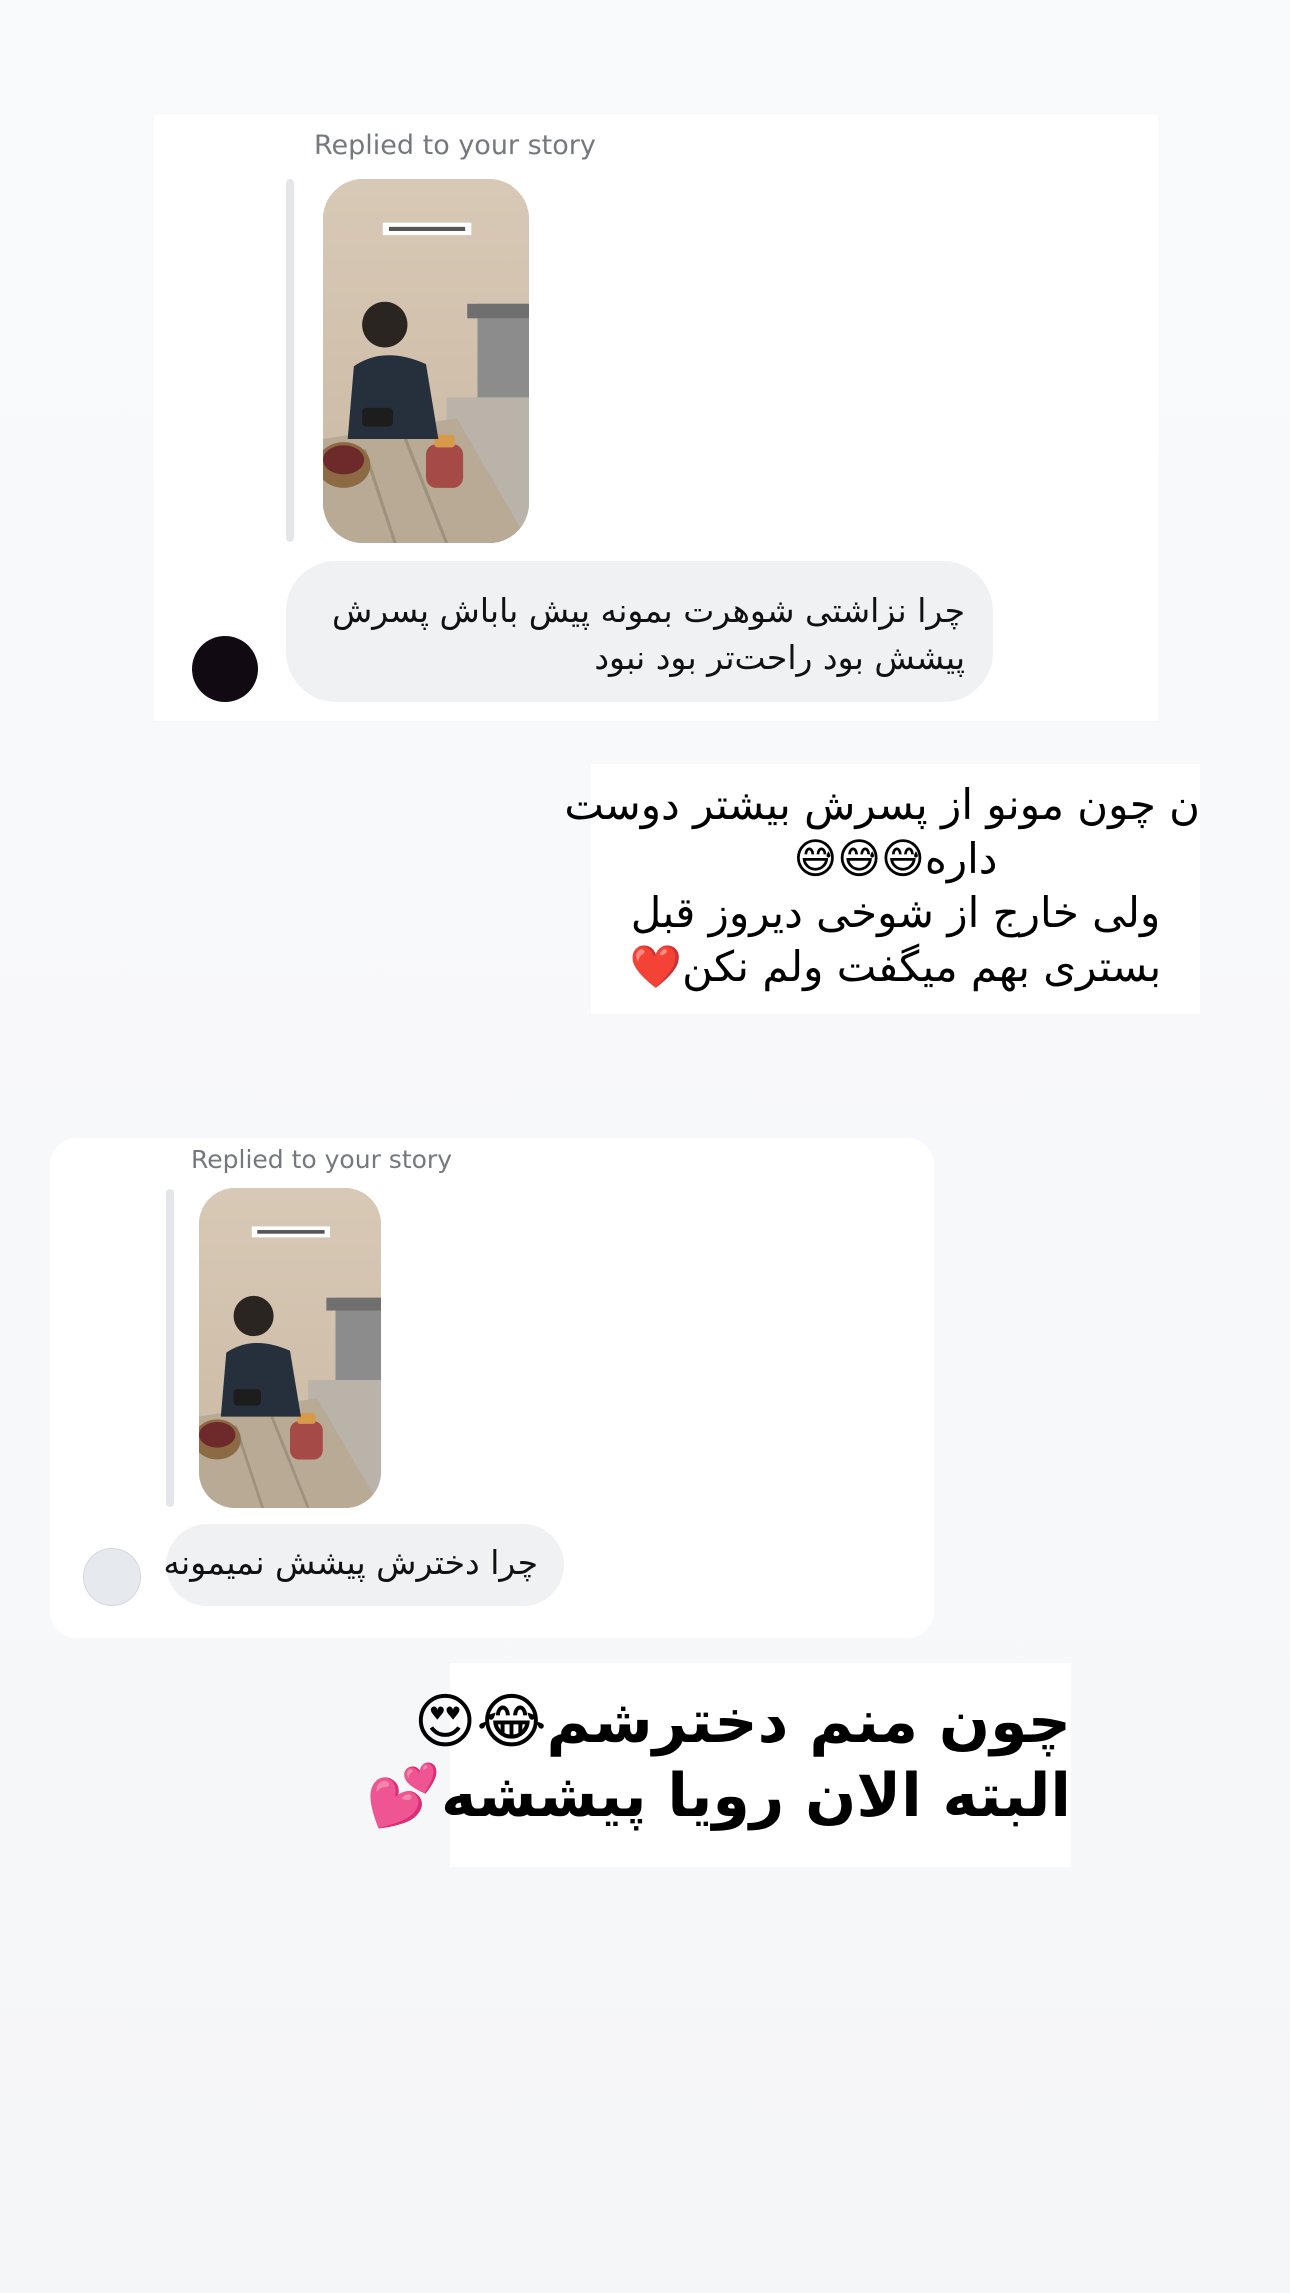 The width and height of the screenshot is (1290, 2293). What do you see at coordinates (742, 1722) in the screenshot?
I see `message-text-line: چون منم دخترشم😂😍` at bounding box center [742, 1722].